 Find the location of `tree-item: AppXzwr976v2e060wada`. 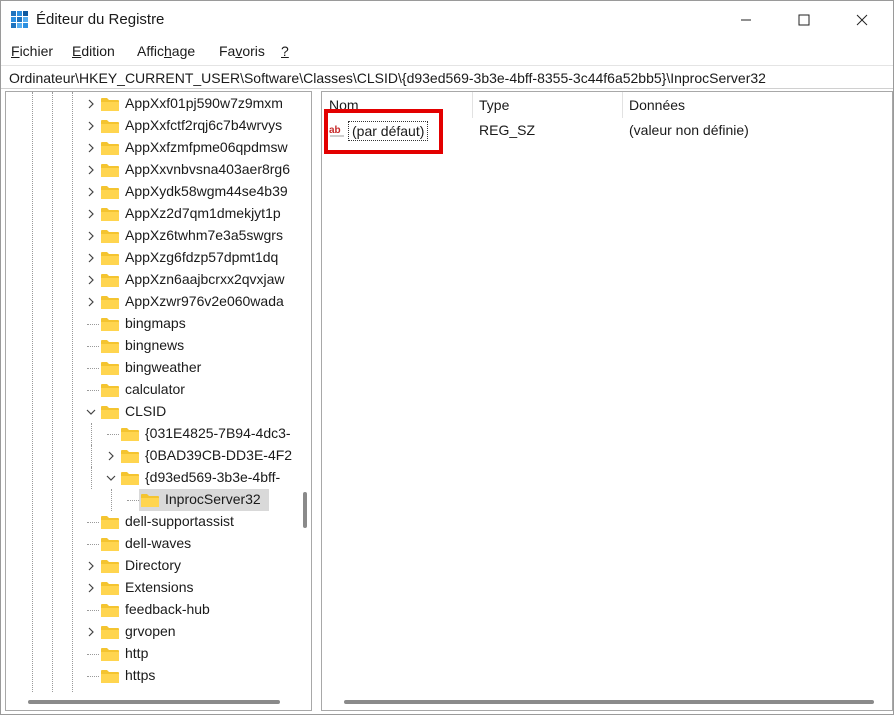

tree-item: AppXzwr976v2e060wada is located at coordinates (156, 302).